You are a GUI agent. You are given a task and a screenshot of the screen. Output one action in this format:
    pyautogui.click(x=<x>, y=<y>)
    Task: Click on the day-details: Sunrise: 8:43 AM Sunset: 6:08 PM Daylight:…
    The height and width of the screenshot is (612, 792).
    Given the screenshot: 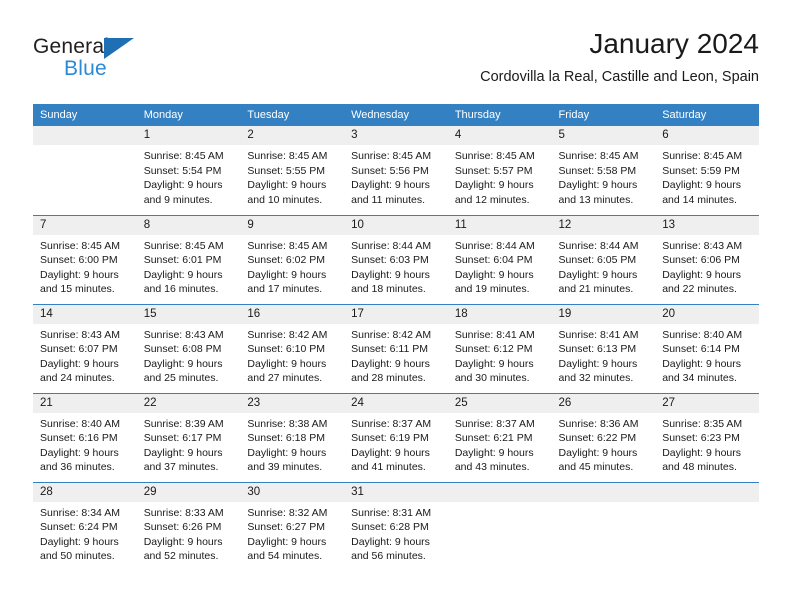 What is the action you would take?
    pyautogui.click(x=189, y=355)
    